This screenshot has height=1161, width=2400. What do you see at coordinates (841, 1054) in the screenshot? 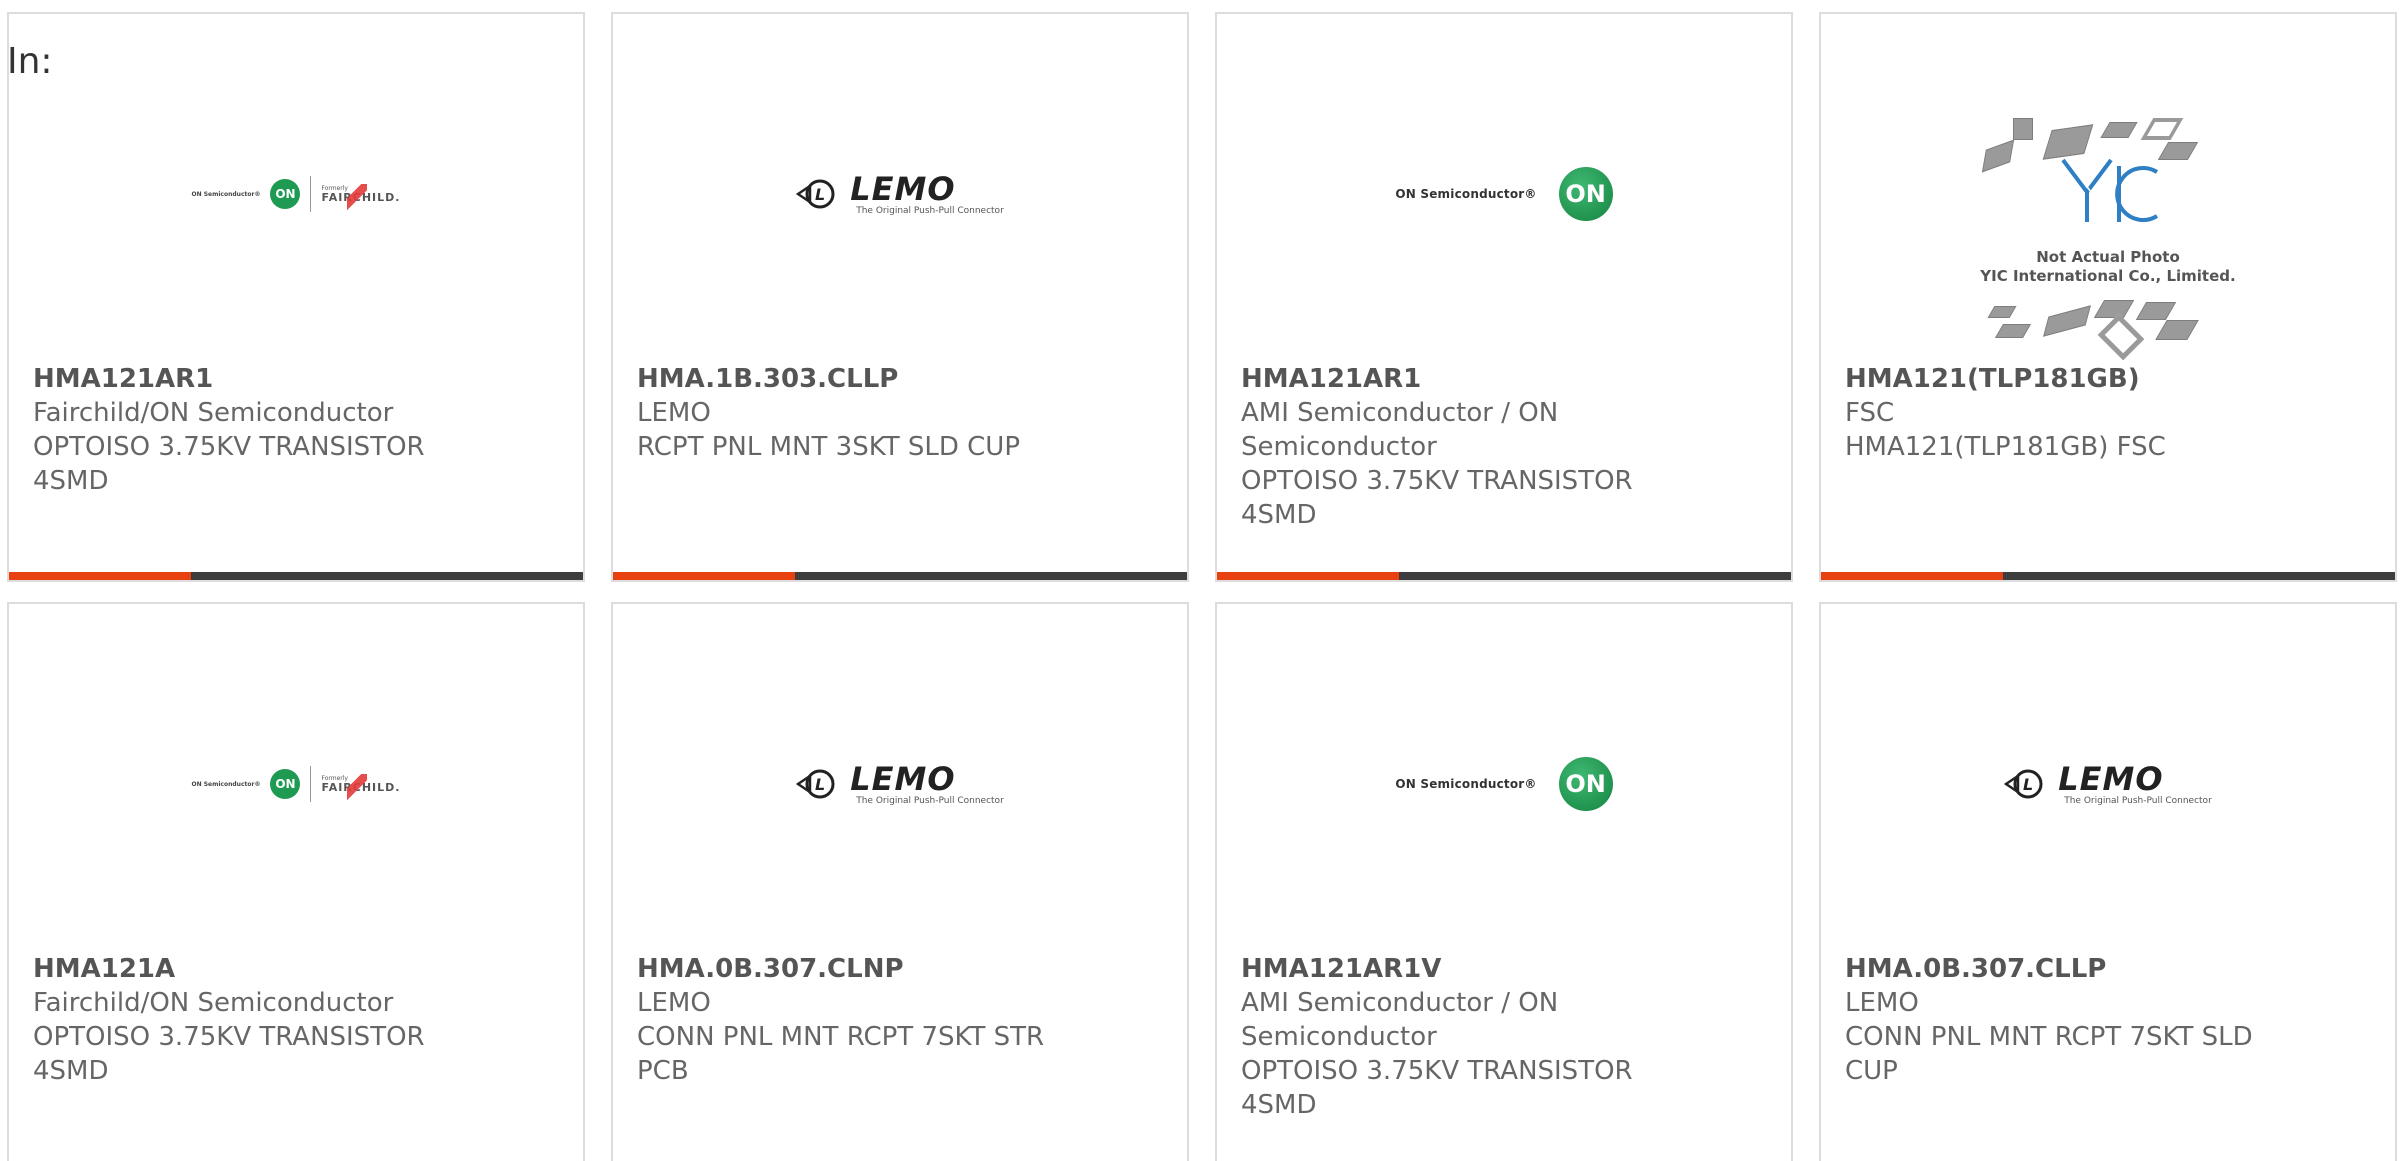
I see `description: CONN PNL MNT RCPT 7SKT STR PCB` at bounding box center [841, 1054].